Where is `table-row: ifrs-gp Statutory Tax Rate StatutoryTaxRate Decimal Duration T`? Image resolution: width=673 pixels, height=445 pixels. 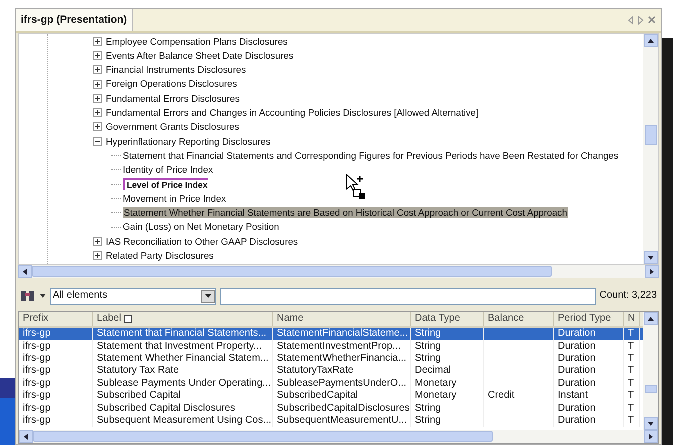
table-row: ifrs-gp Statutory Tax Rate StatutoryTaxRate Decimal Duration T is located at coordinates (331, 371).